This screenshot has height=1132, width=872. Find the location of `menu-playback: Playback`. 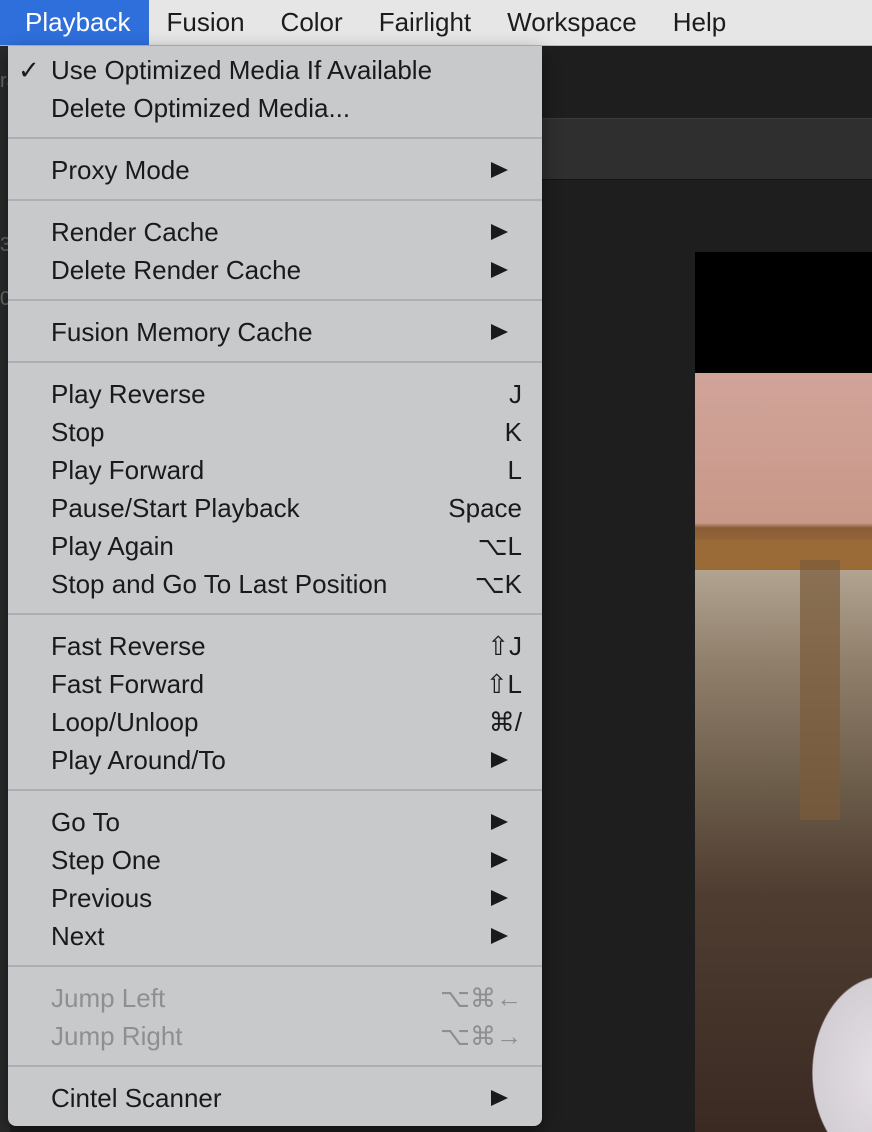

menu-playback: Playback is located at coordinates (74, 22).